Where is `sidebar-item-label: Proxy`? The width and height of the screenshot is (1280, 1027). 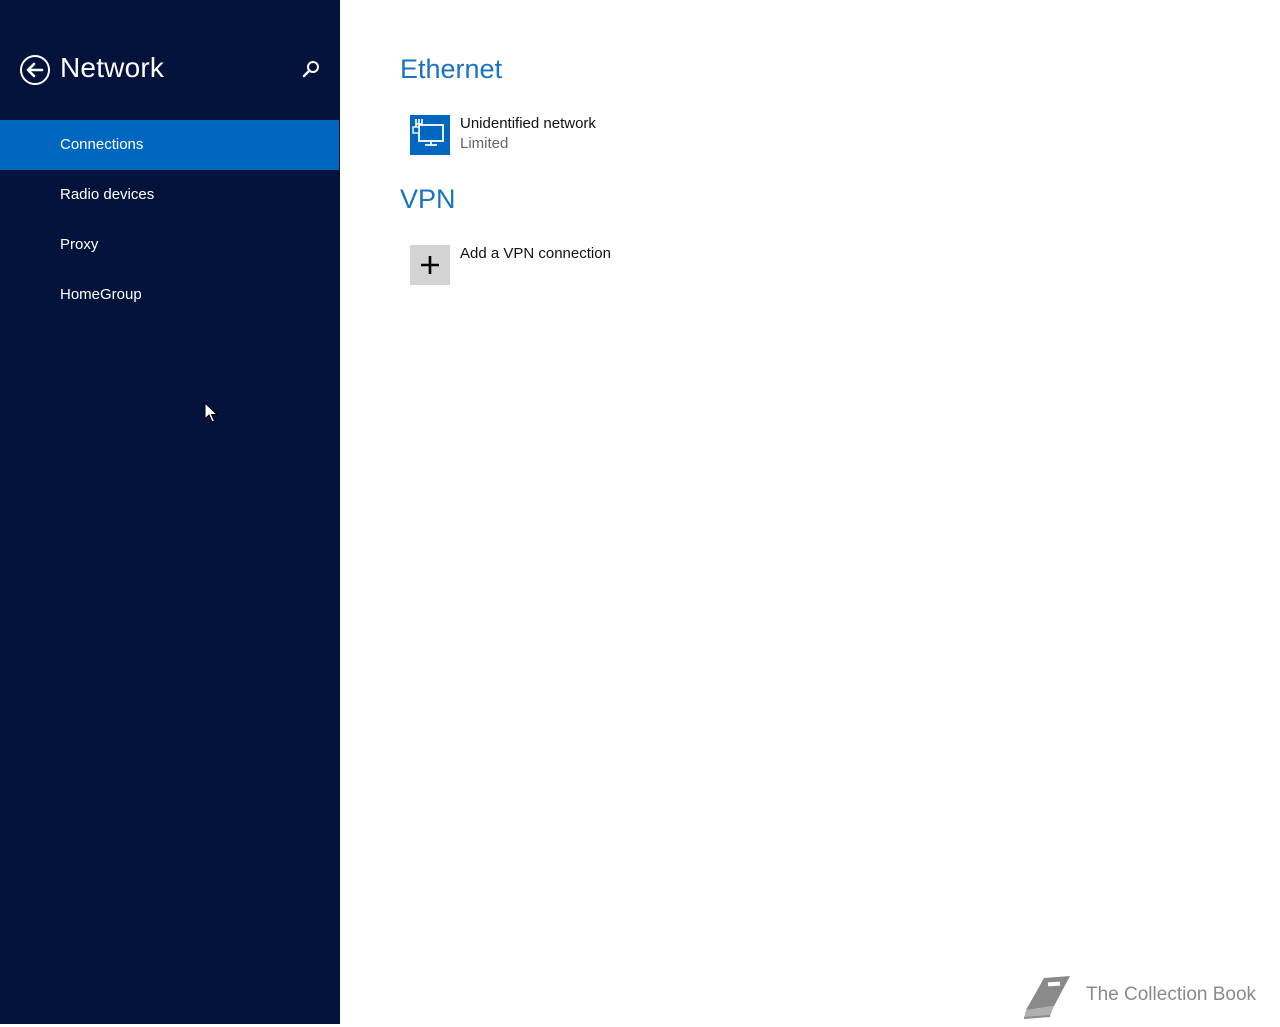
sidebar-item-label: Proxy is located at coordinates (79, 244).